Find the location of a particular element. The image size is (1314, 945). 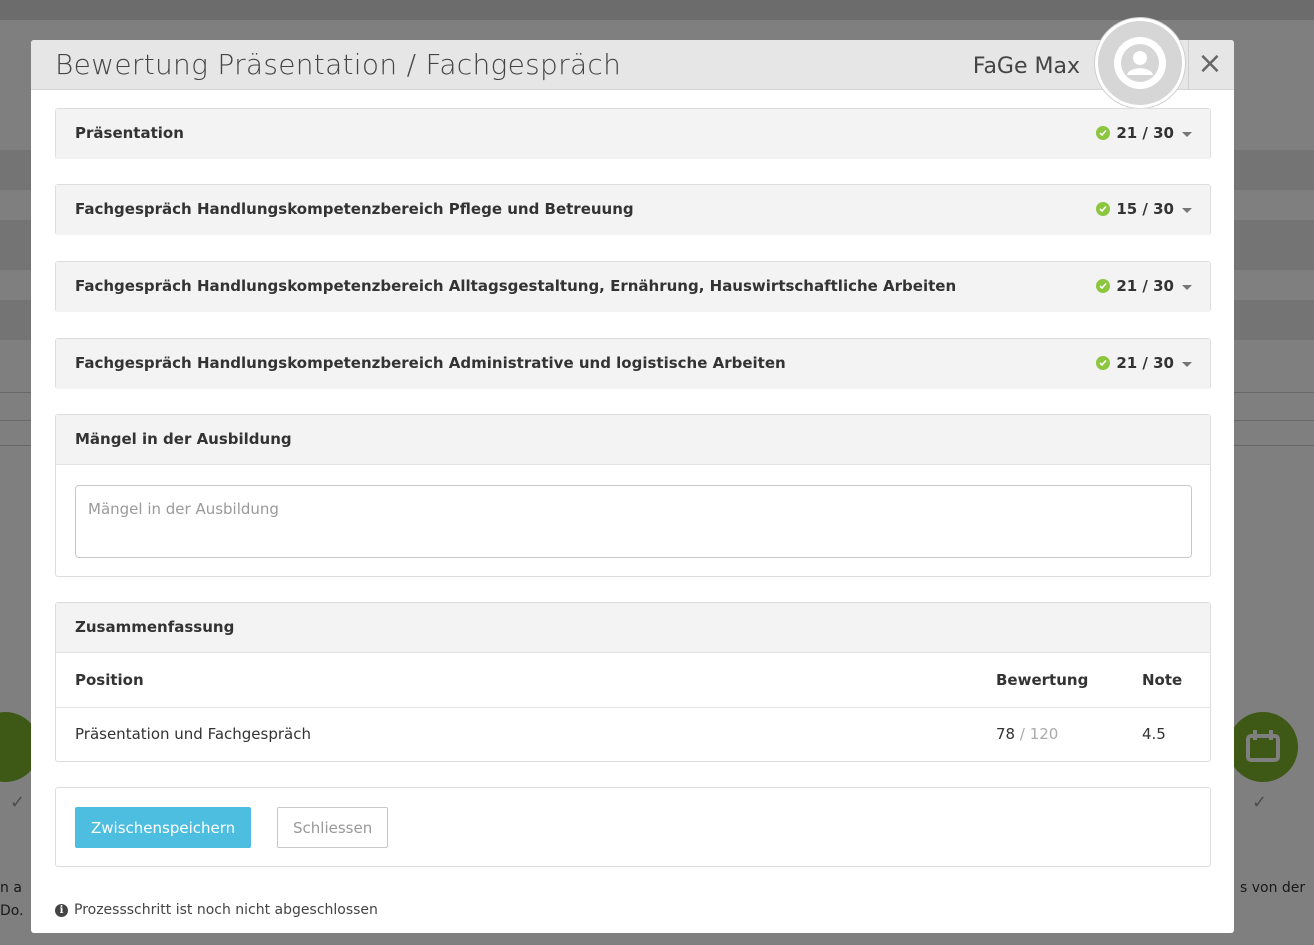

column-note: Note is located at coordinates (1166, 680).